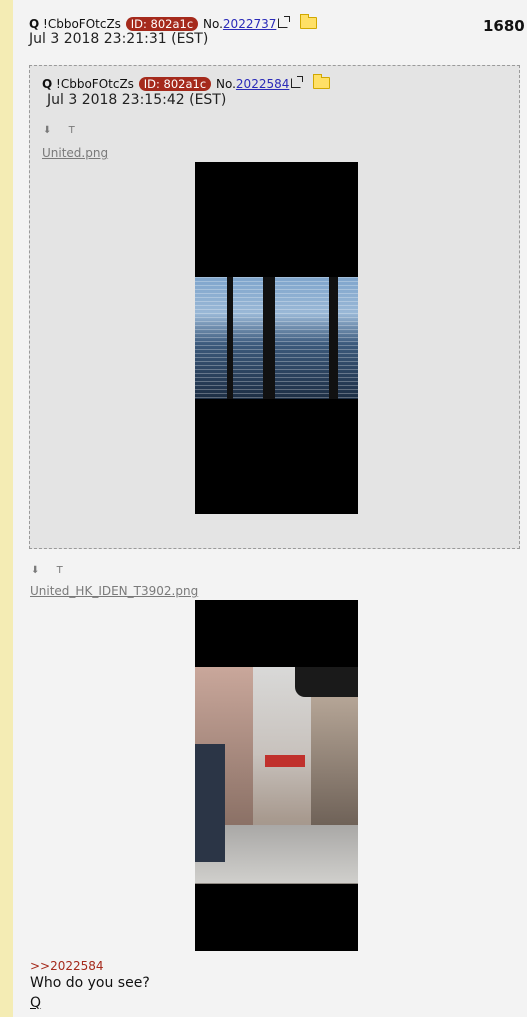 This screenshot has height=1017, width=527. I want to click on file-tools: ⬇ T, so click(54, 570).